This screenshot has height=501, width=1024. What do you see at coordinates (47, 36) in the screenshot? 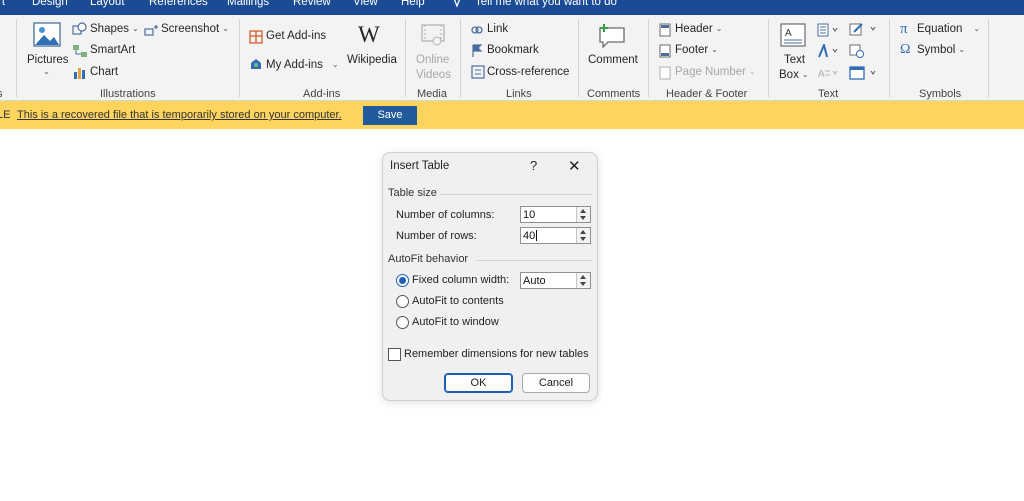
I see `pictures-icon` at bounding box center [47, 36].